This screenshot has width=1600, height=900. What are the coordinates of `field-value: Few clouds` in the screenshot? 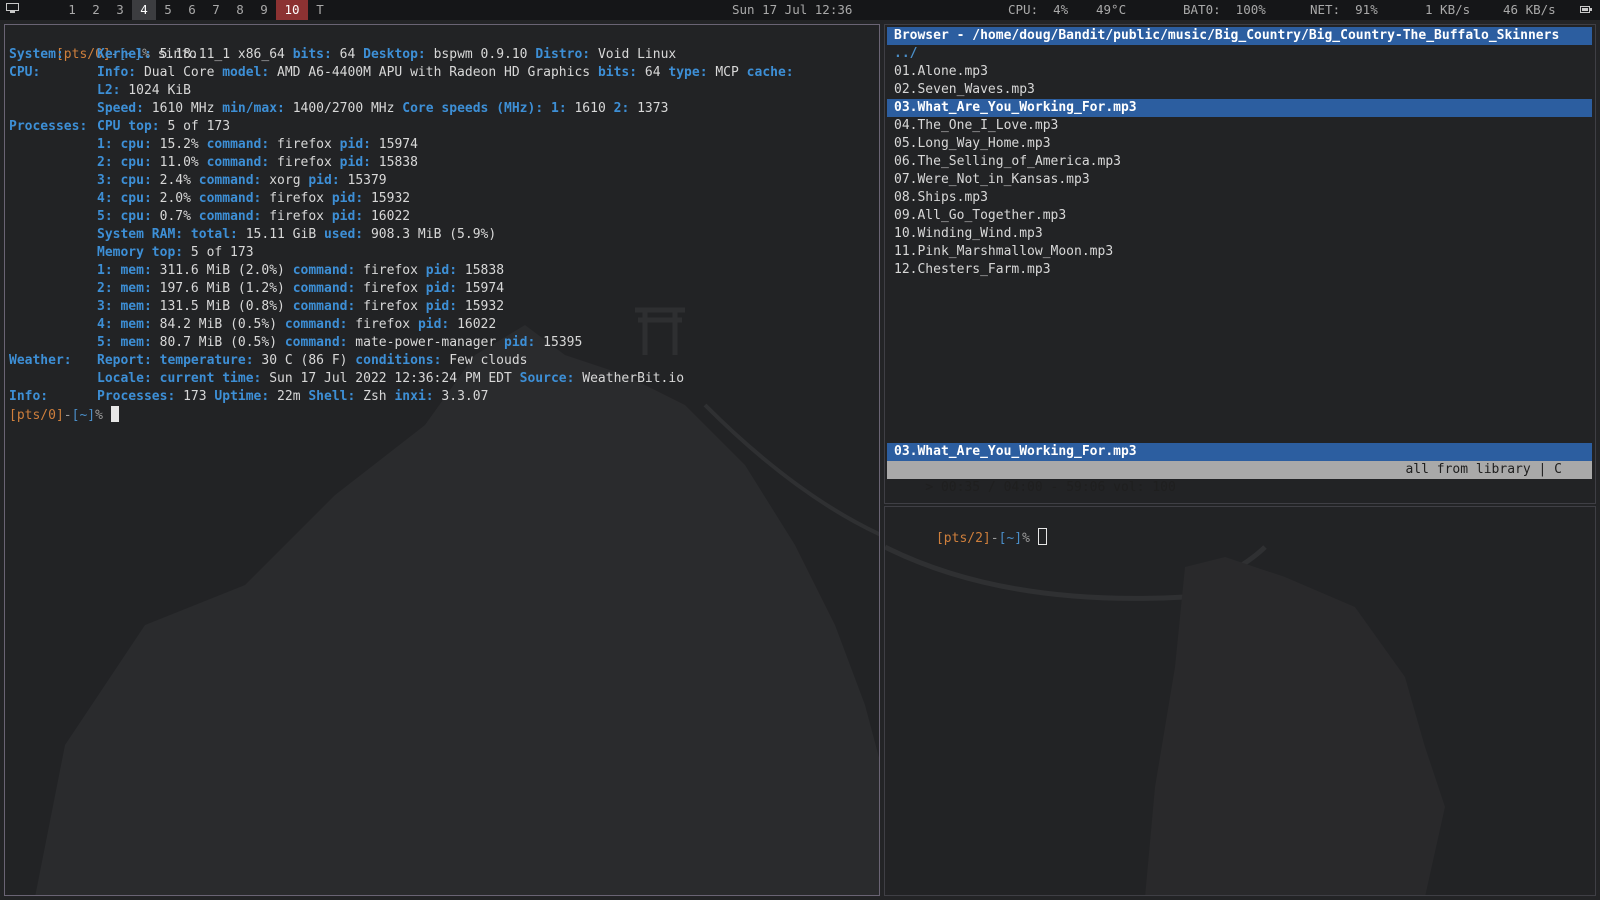 It's located at (484, 360).